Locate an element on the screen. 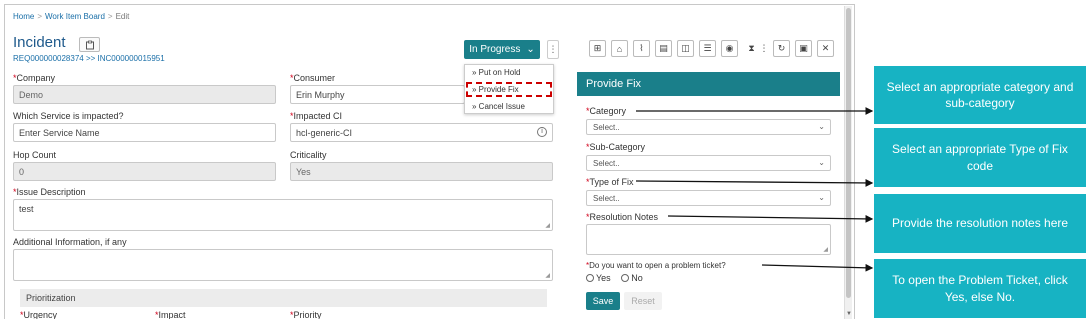 This screenshot has width=1089, height=319. save-icon-button: ▣ is located at coordinates (803, 48).